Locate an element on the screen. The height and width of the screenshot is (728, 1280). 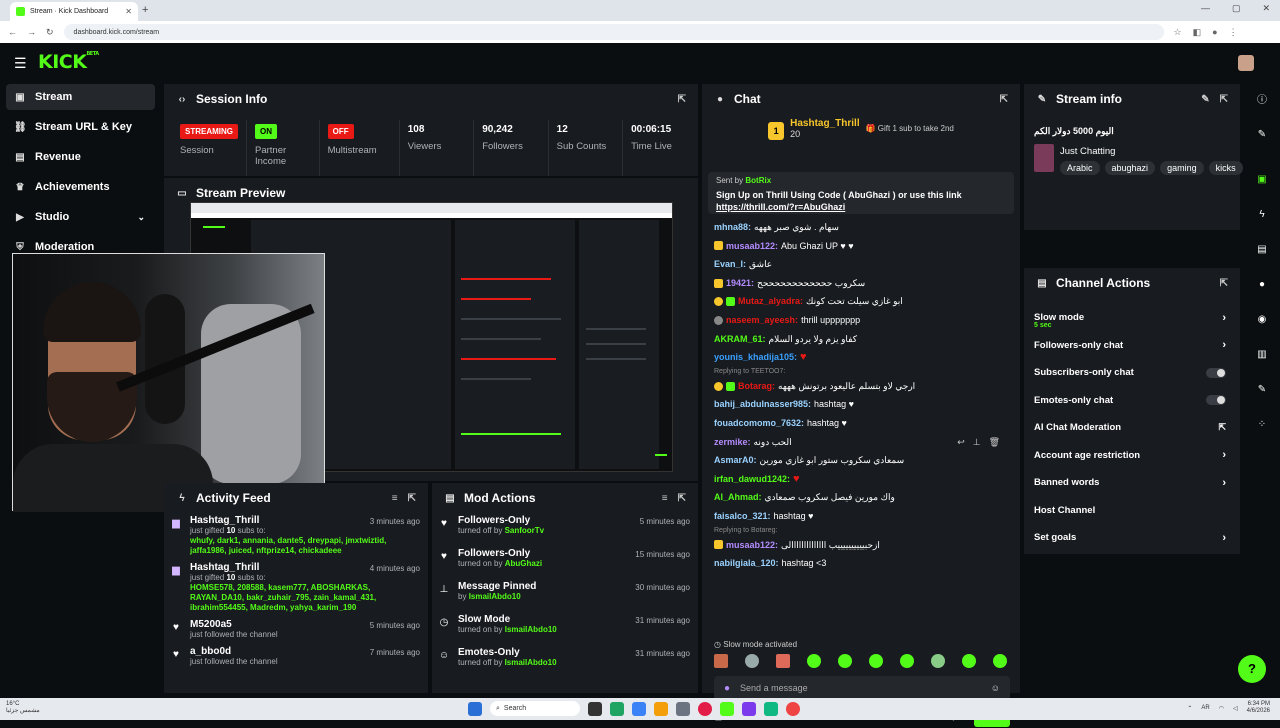
chat-username: naseem_ayeesh: is located at coordinates (762, 320).